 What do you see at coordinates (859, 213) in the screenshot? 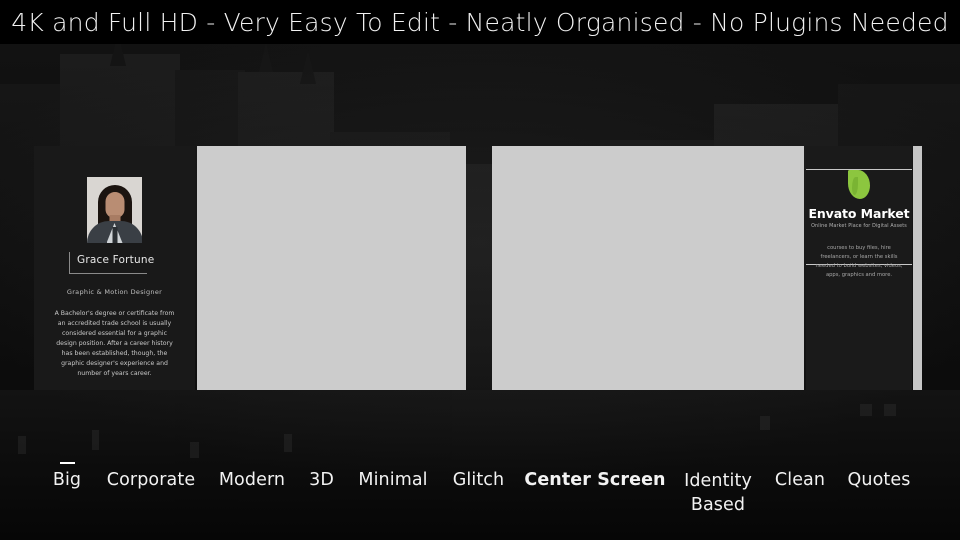
I see `envato-title: Envato Market` at bounding box center [859, 213].